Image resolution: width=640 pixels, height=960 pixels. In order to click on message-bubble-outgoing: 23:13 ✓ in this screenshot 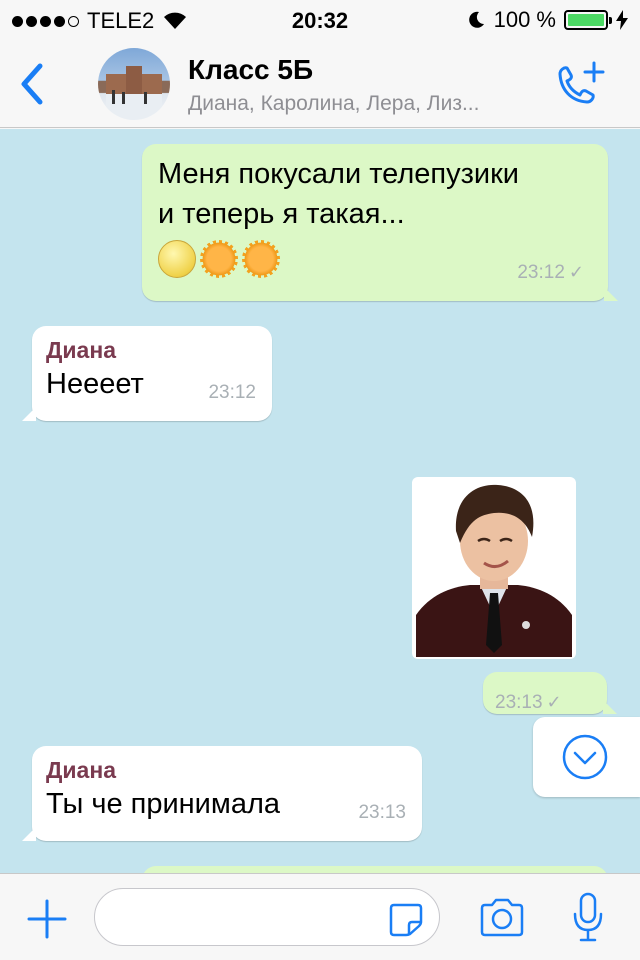, I will do `click(550, 693)`.